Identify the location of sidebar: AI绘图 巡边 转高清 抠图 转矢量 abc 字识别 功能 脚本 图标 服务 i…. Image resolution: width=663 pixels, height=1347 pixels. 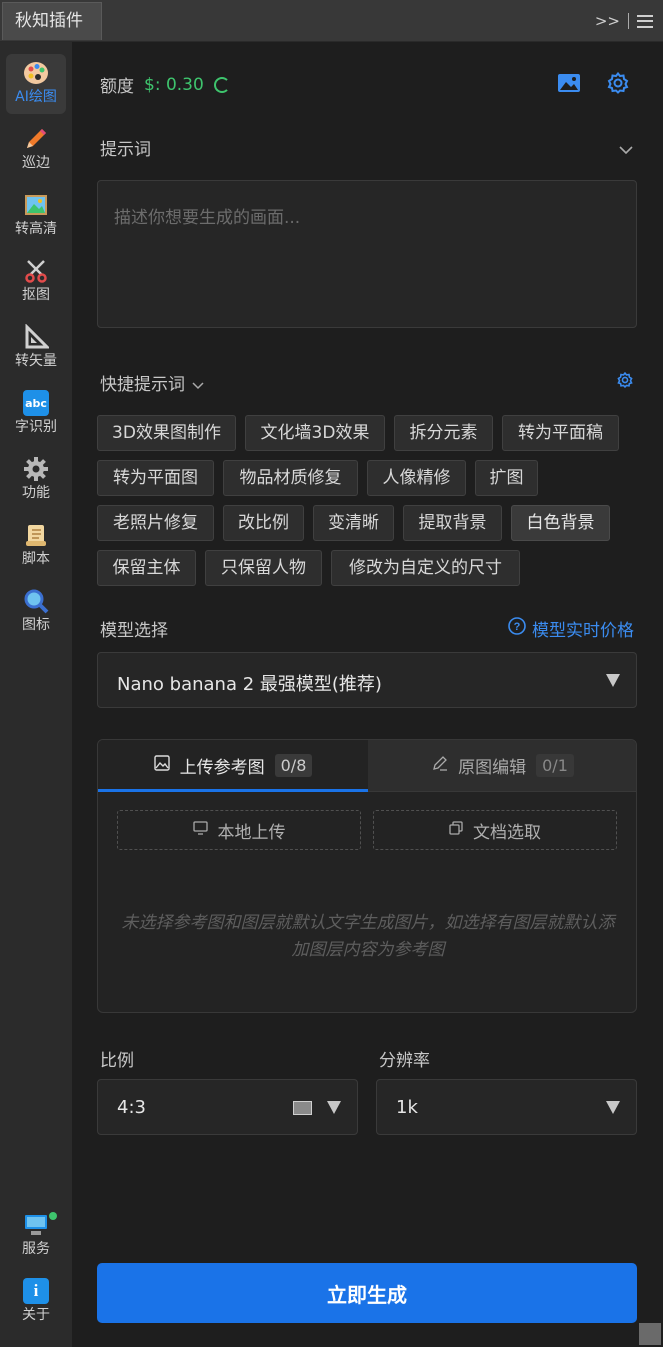
(36, 694).